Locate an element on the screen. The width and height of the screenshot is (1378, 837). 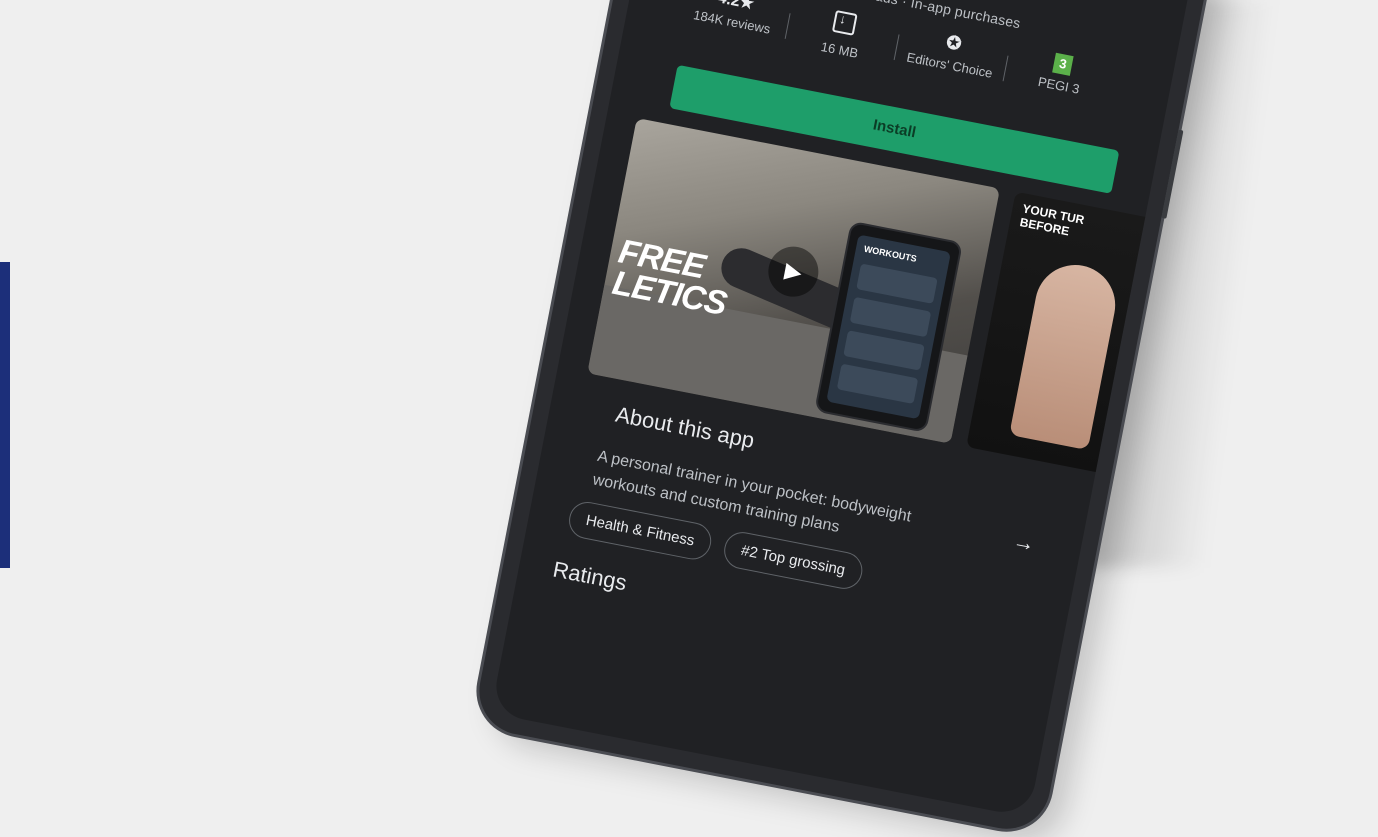
editors-choice-stat: ✪ Editors' Choice is located at coordinates (952, 53).